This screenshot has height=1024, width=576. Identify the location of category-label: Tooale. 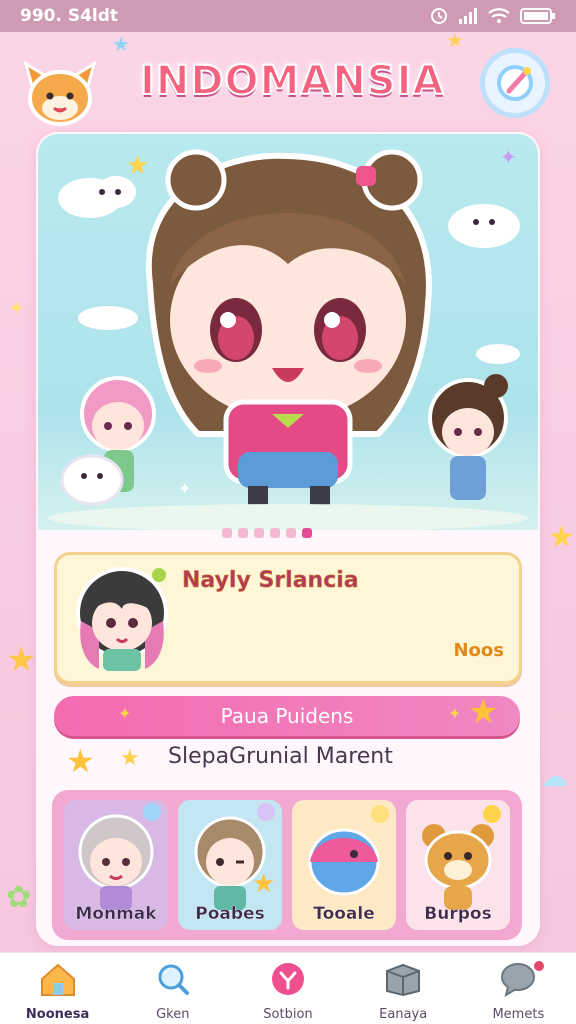
(344, 914).